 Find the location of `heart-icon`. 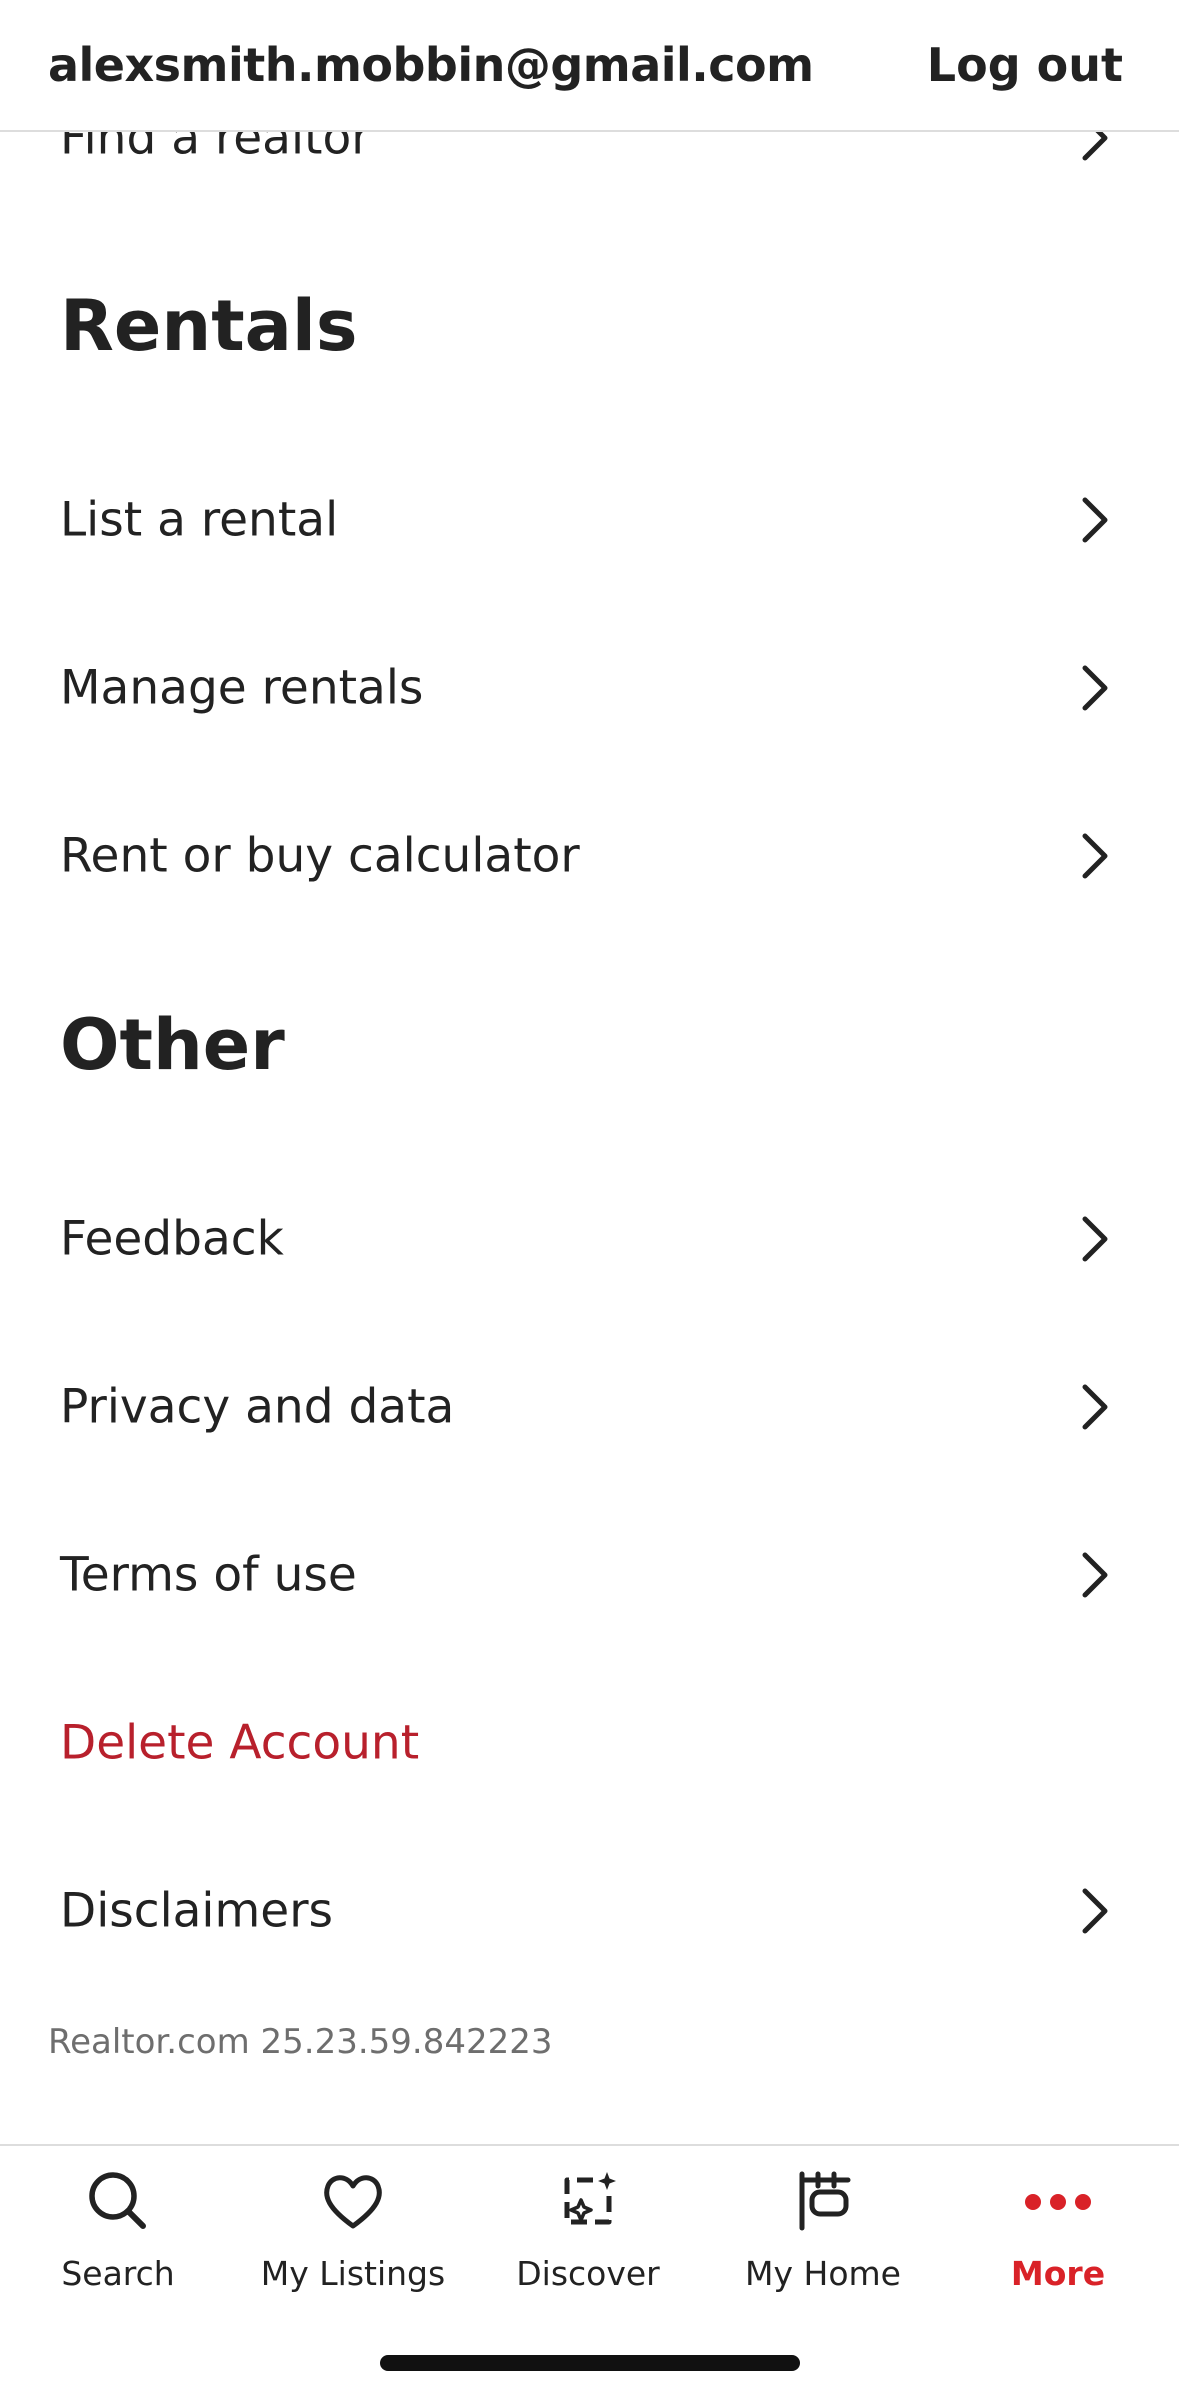

heart-icon is located at coordinates (353, 2202).